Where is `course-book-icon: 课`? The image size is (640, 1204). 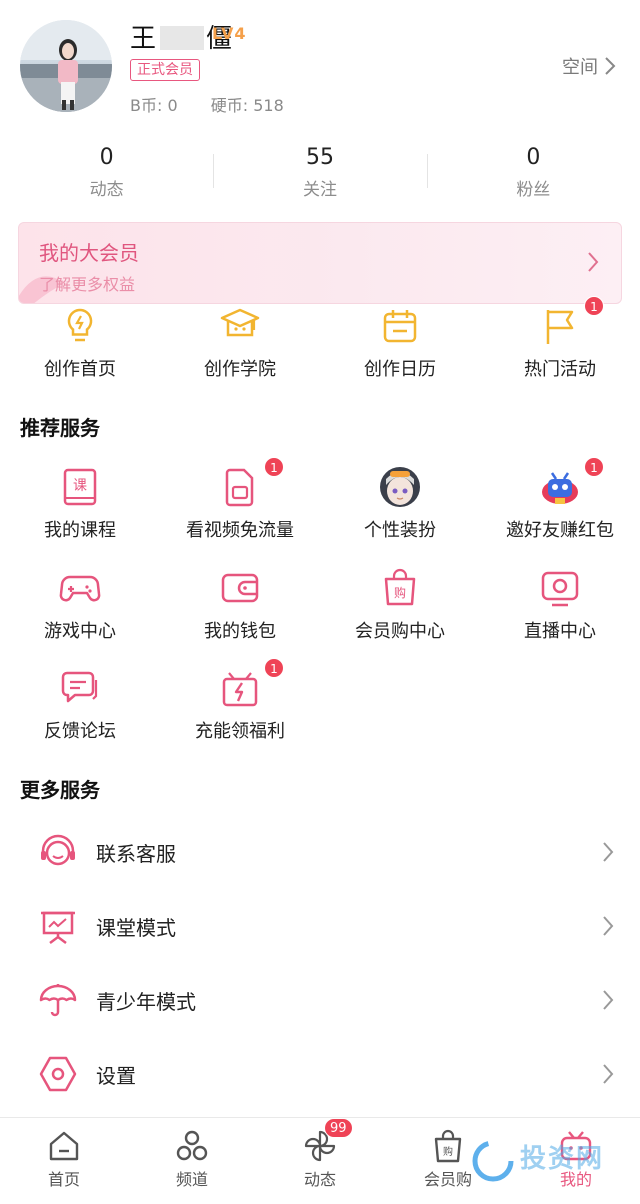 course-book-icon: 课 is located at coordinates (80, 487).